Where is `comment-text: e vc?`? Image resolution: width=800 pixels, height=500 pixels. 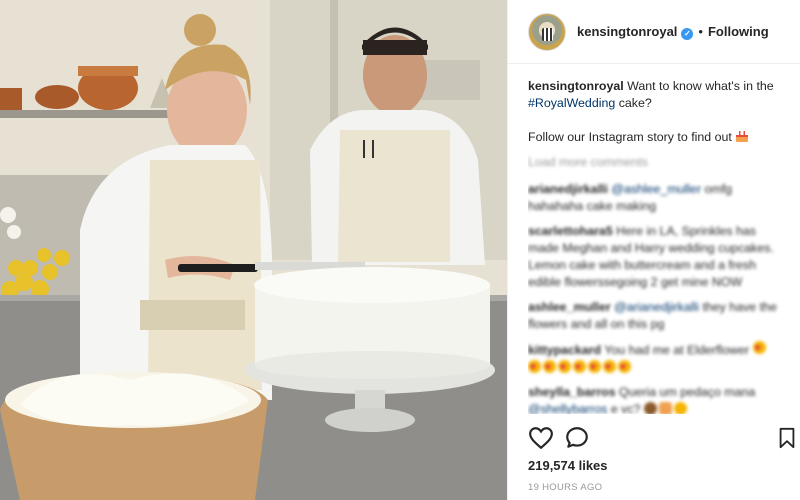 comment-text: e vc? is located at coordinates (624, 408).